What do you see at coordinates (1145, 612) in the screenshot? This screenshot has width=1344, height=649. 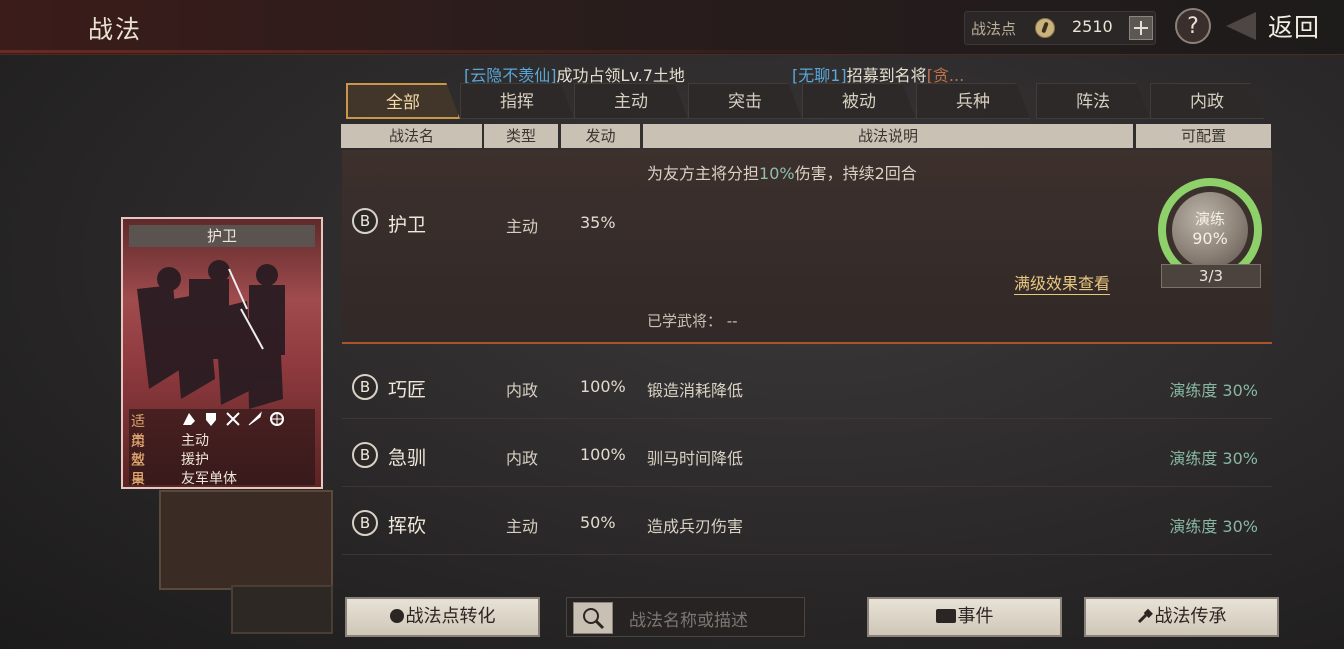 I see `hammer-icon` at bounding box center [1145, 612].